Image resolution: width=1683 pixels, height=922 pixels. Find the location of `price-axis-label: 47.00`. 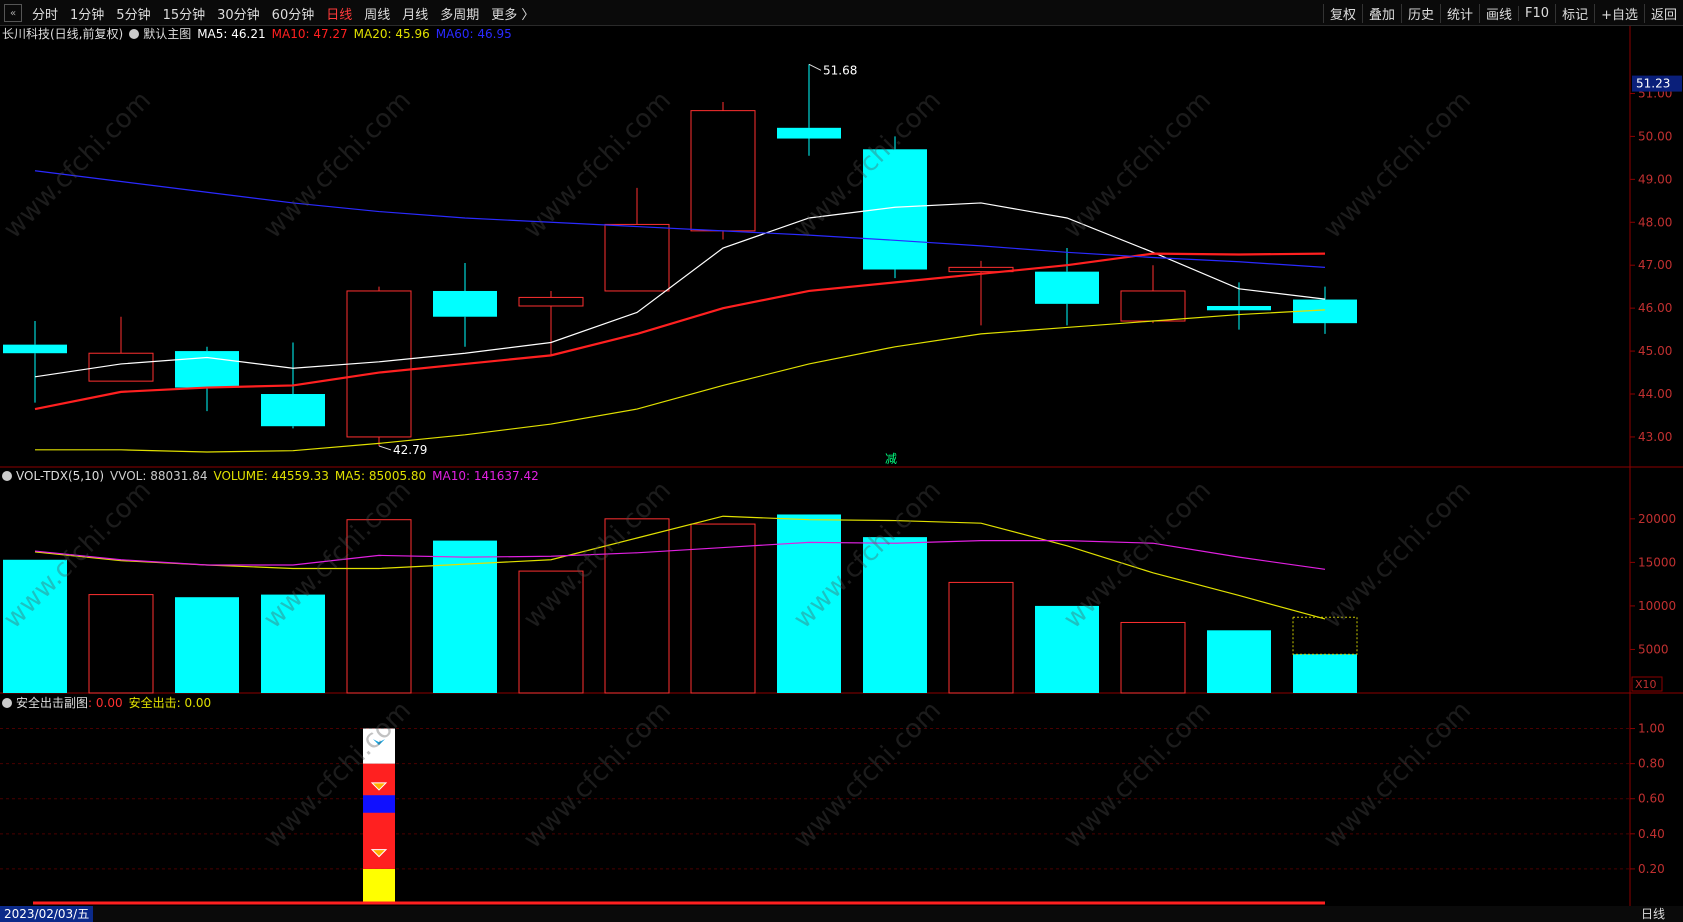

price-axis-label: 47.00 is located at coordinates (1655, 265).